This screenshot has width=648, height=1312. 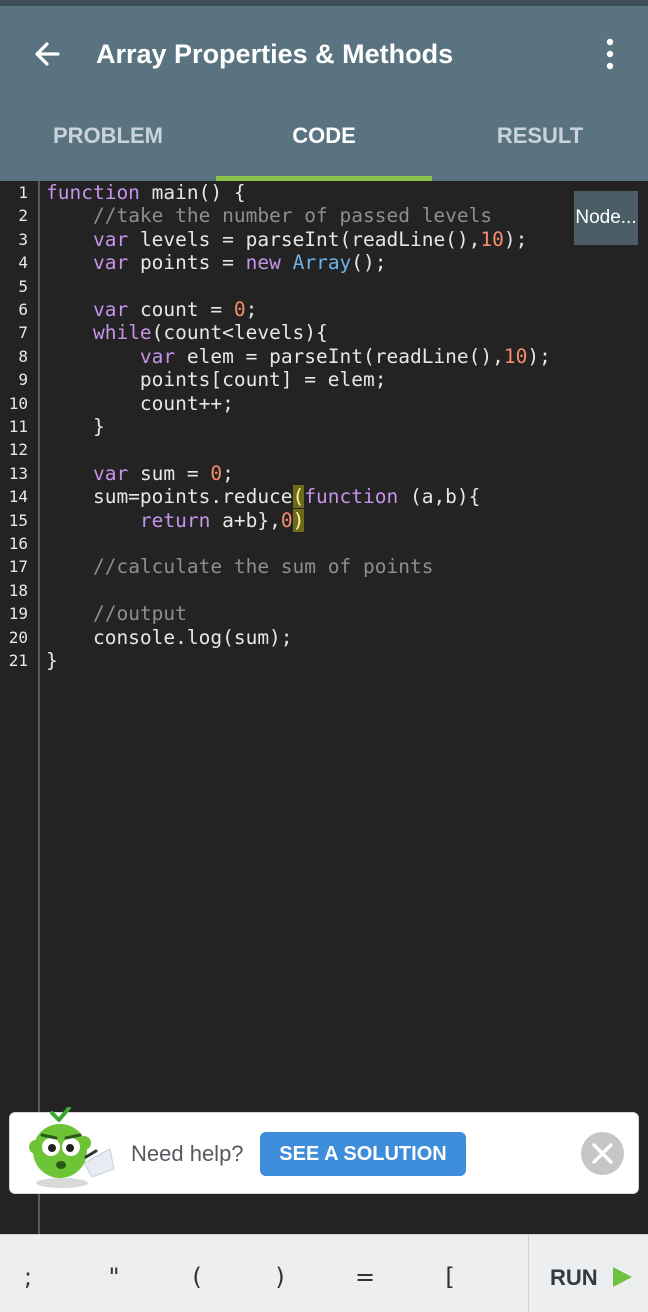 I want to click on line-number: 10, so click(x=18, y=403).